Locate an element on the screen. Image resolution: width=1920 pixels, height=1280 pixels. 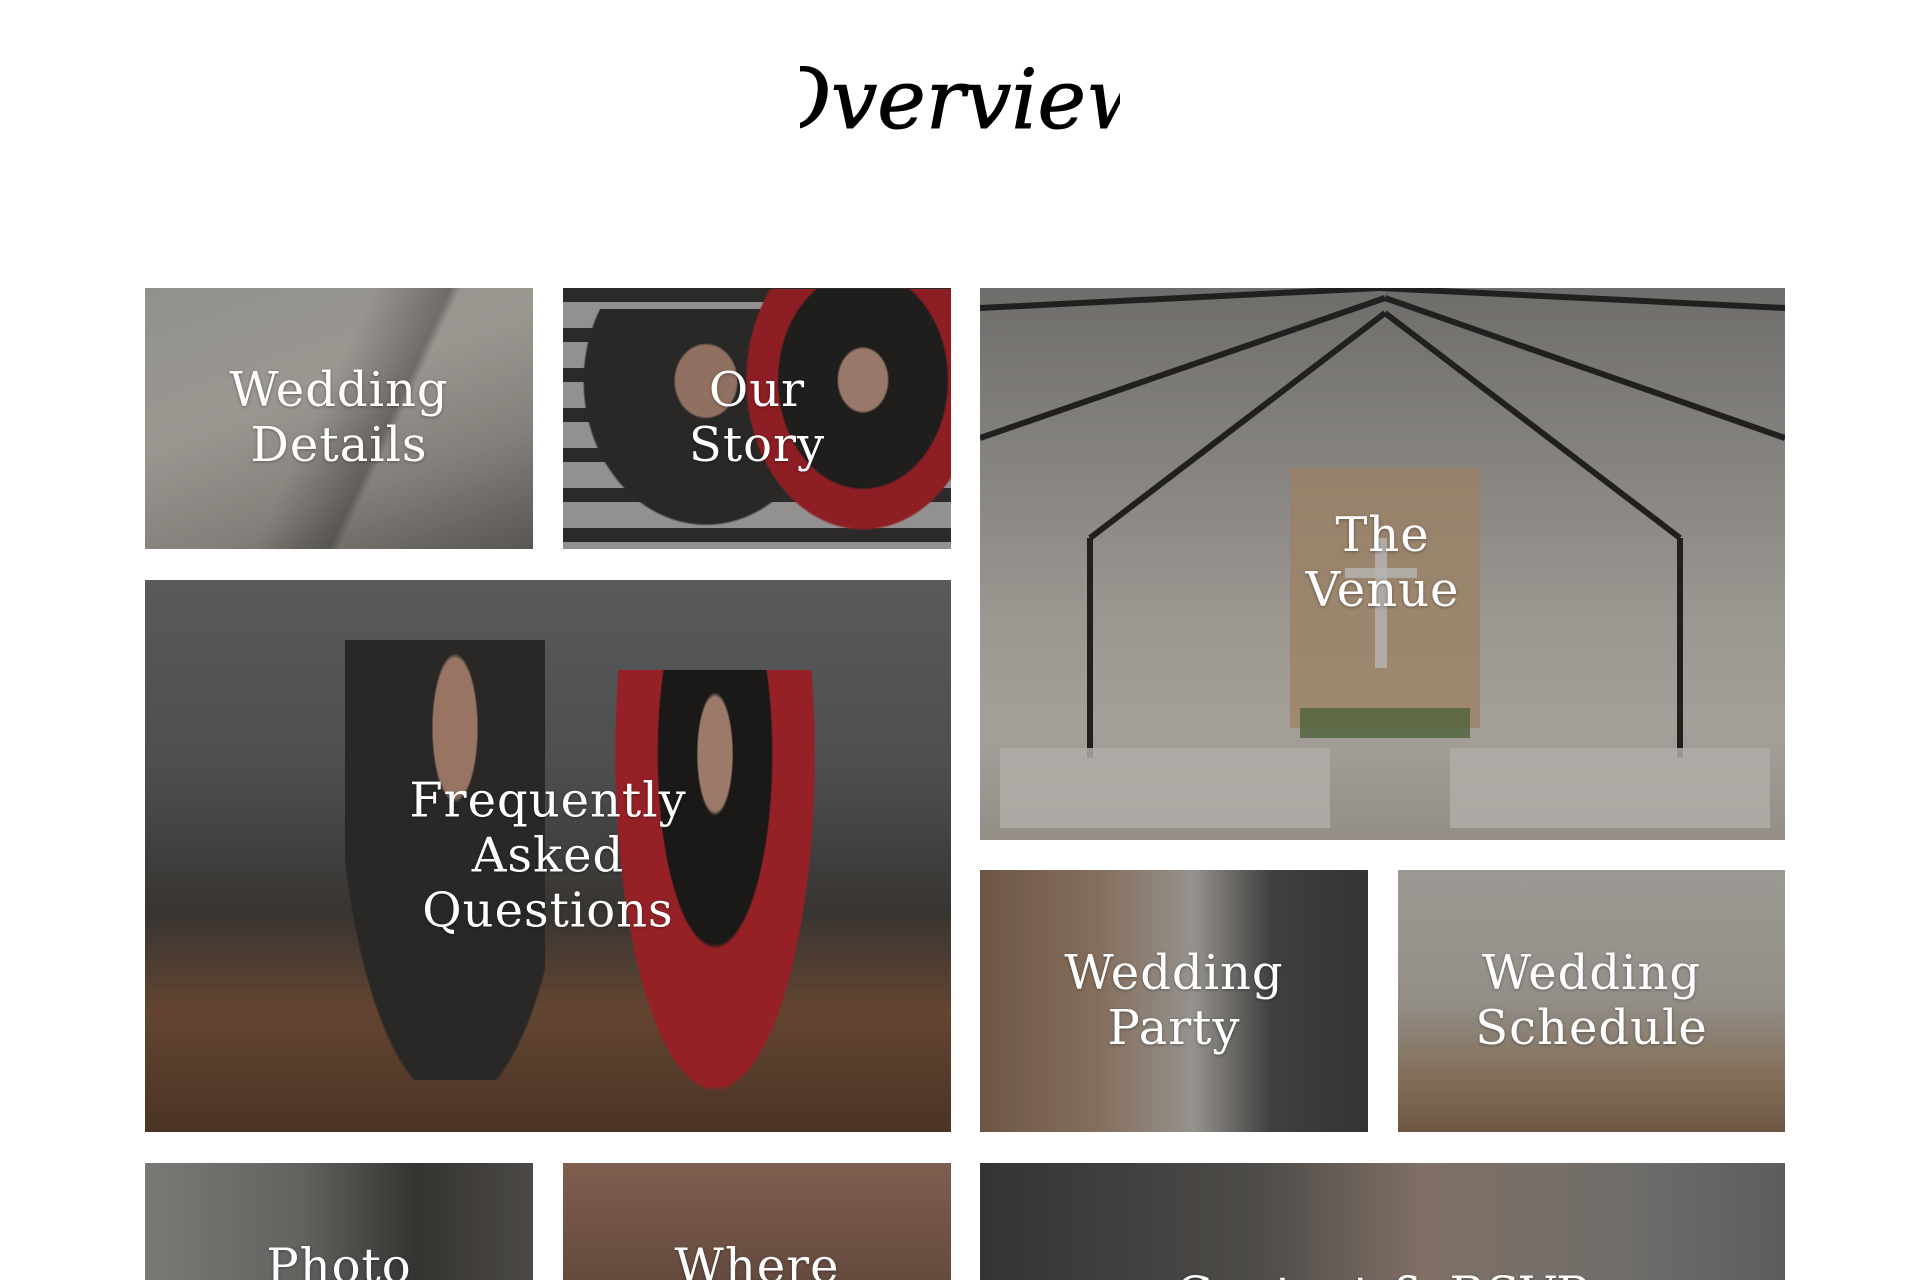
tile-label-faq: Frequently Asked Questions is located at coordinates (548, 855).